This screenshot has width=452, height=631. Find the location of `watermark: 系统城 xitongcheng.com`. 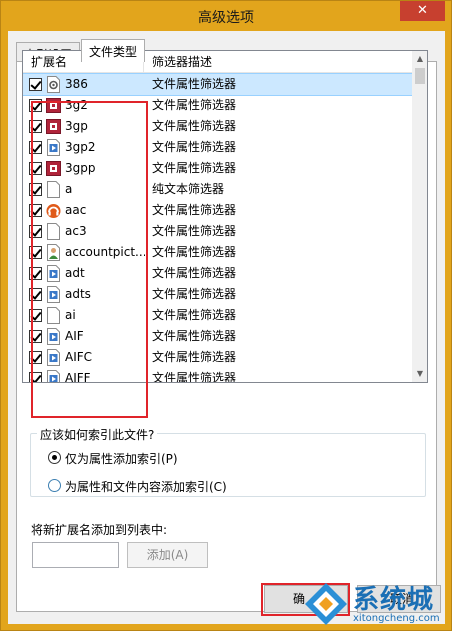

watermark: 系统城 xitongcheng.com is located at coordinates (376, 604).